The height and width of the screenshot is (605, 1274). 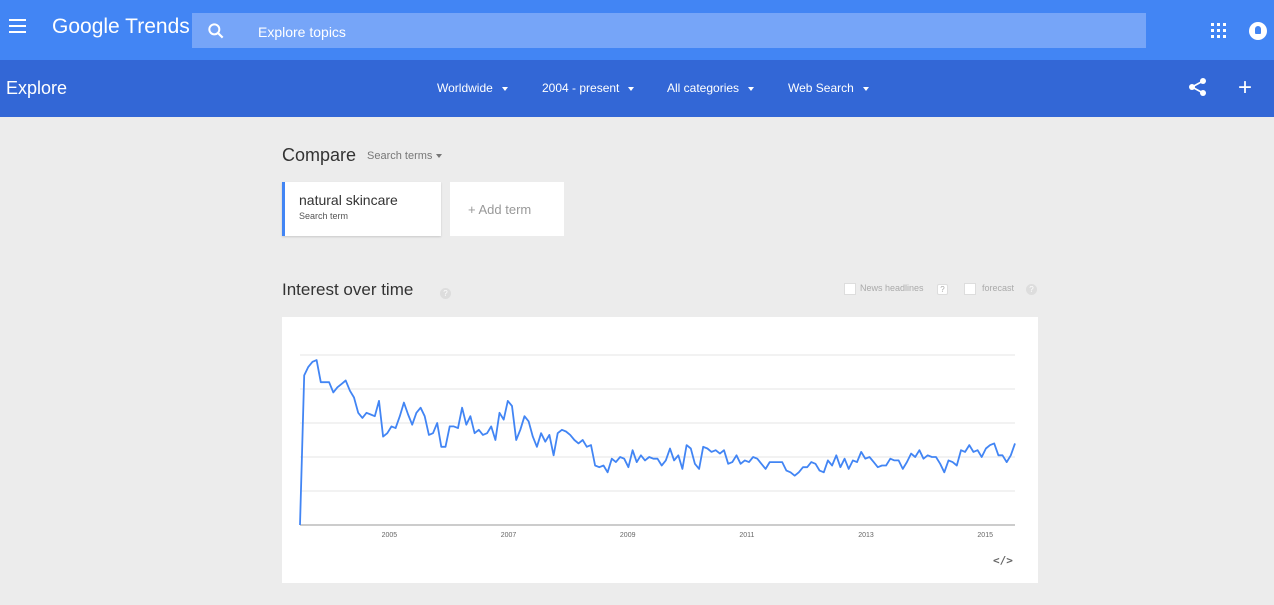 I want to click on add-term-button: + Add term, so click(x=507, y=209).